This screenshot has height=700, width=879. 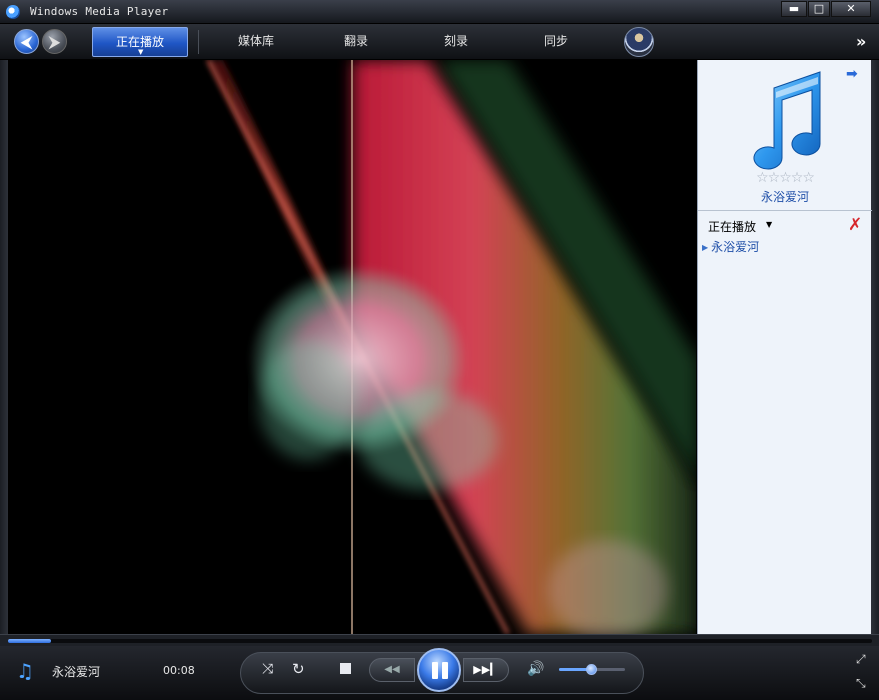 I want to click on window-frame-left, so click(x=4, y=347).